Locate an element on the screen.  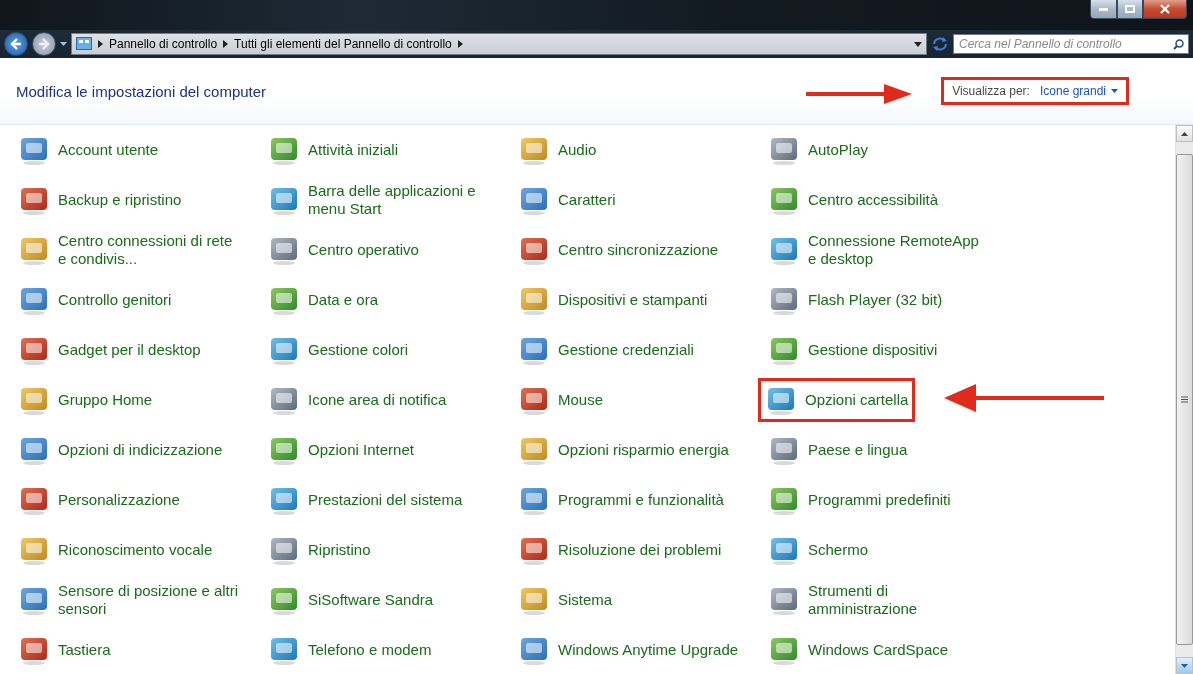
page-title: Modifica le impostazioni del computer is located at coordinates (141, 91).